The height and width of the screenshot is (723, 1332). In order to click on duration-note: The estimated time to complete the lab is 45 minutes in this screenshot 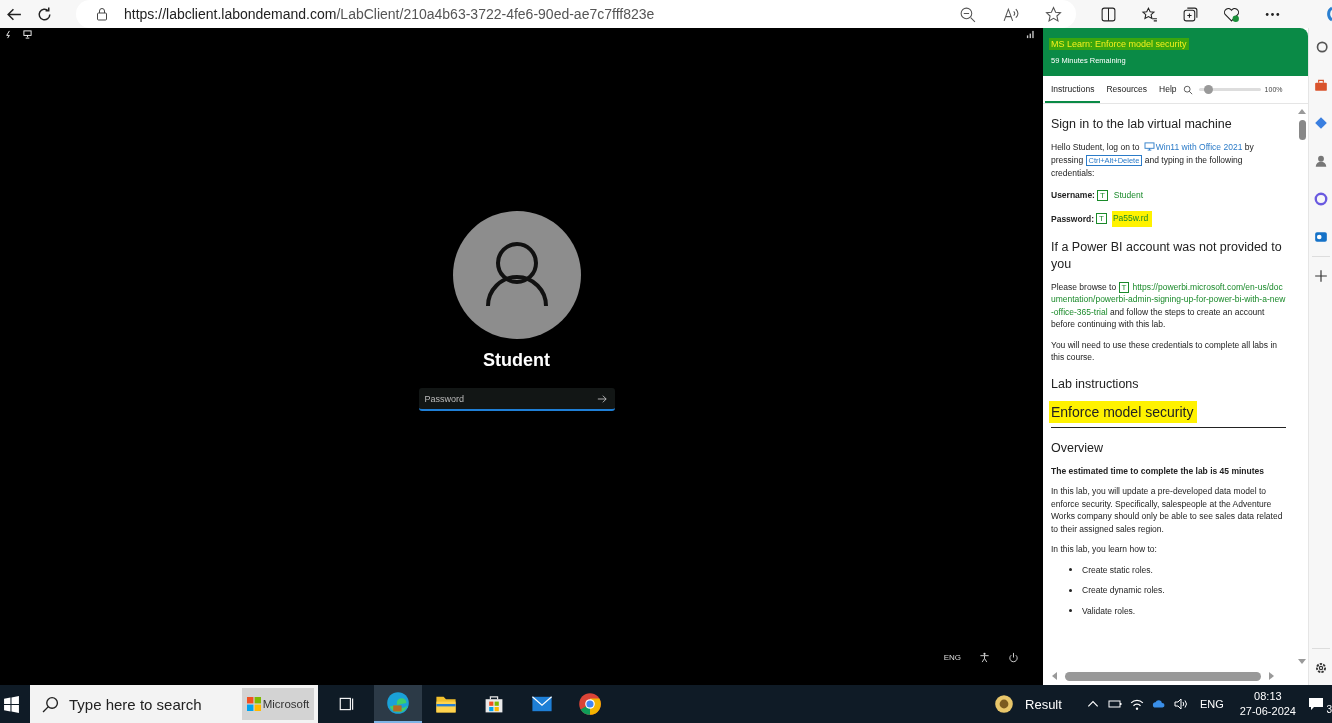, I will do `click(1158, 470)`.